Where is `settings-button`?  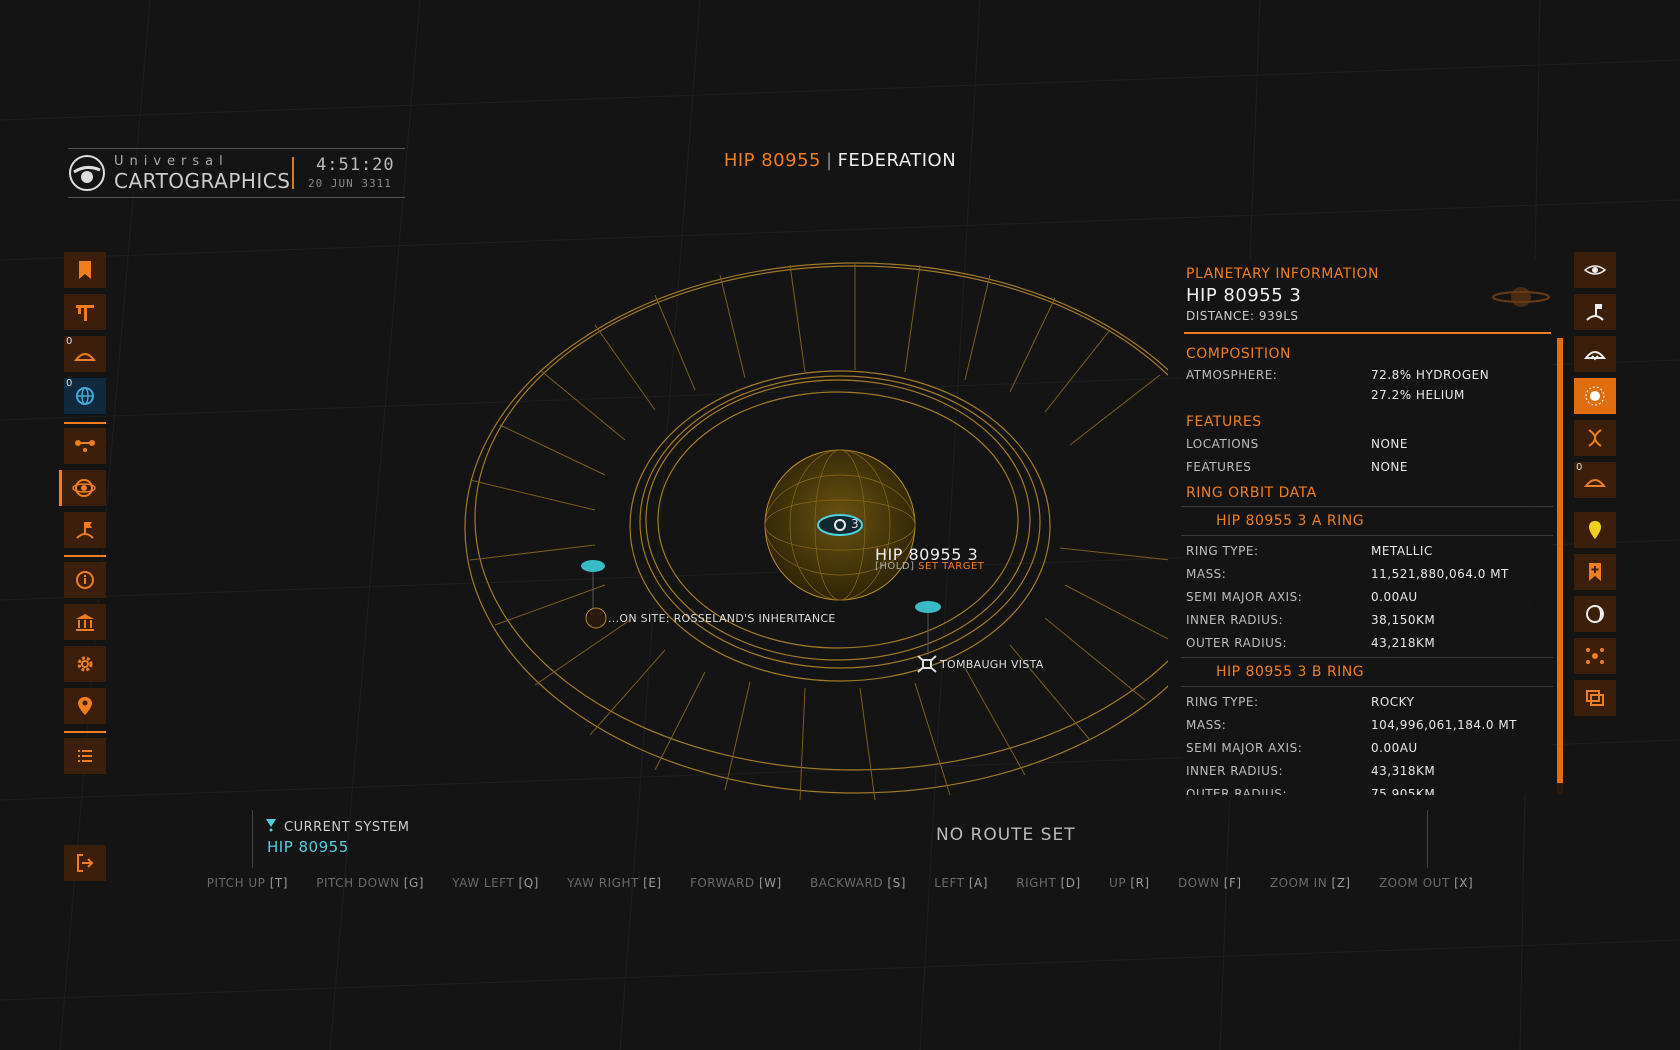
settings-button is located at coordinates (85, 664).